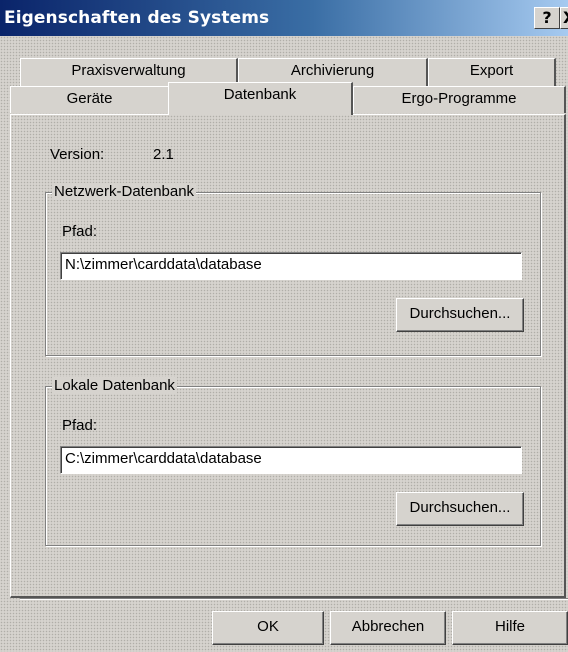 The width and height of the screenshot is (568, 652). I want to click on tab-geraete: Geräte, so click(90, 99).